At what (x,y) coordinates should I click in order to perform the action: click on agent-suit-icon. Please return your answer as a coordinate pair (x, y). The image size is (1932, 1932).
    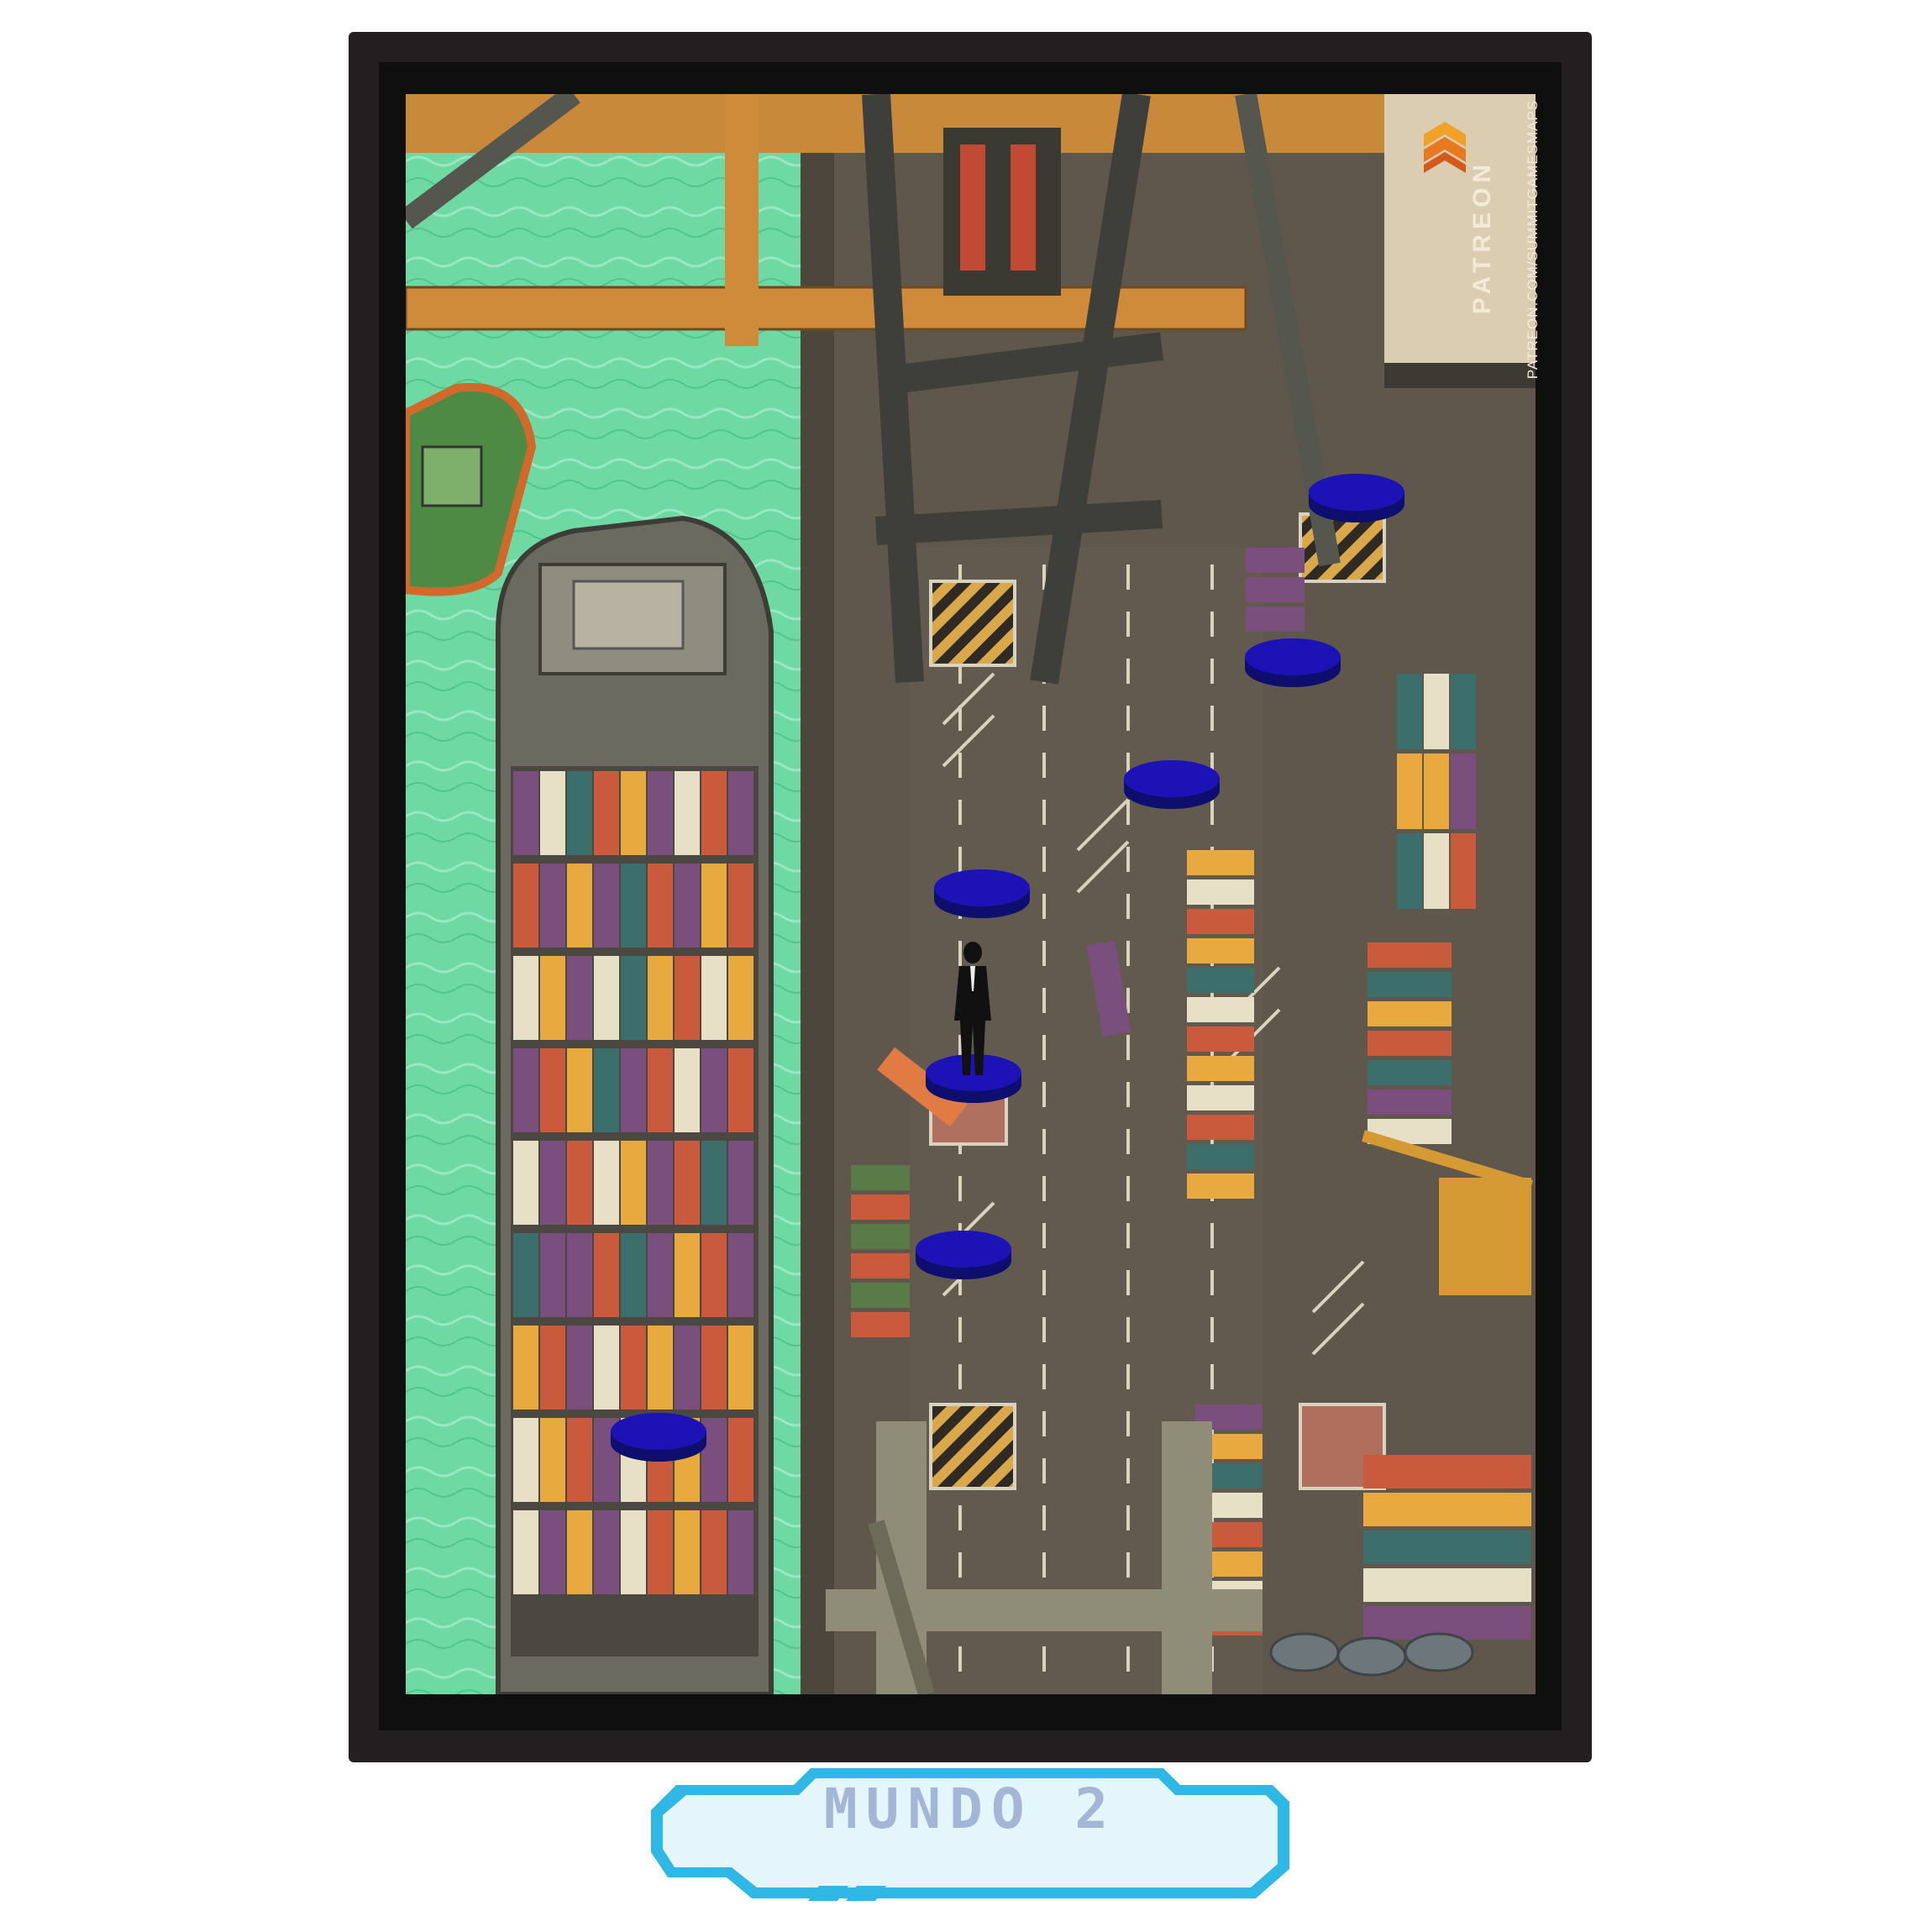
    Looking at the image, I should click on (973, 1008).